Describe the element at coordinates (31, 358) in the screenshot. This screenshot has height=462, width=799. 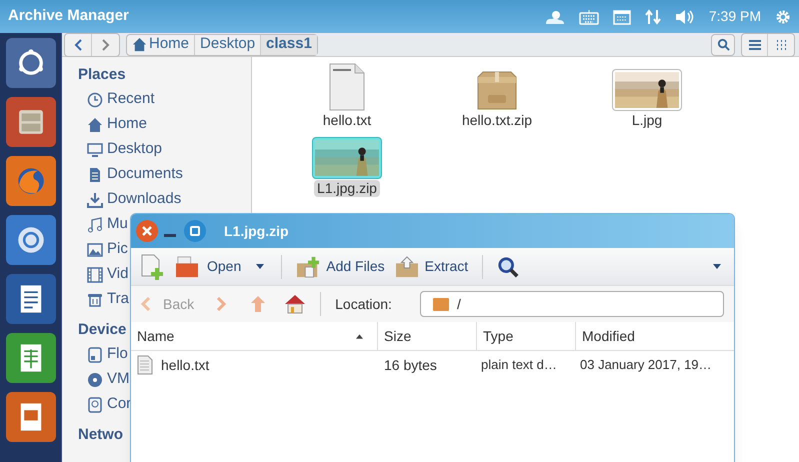
I see `spreadsheet-icon` at that location.